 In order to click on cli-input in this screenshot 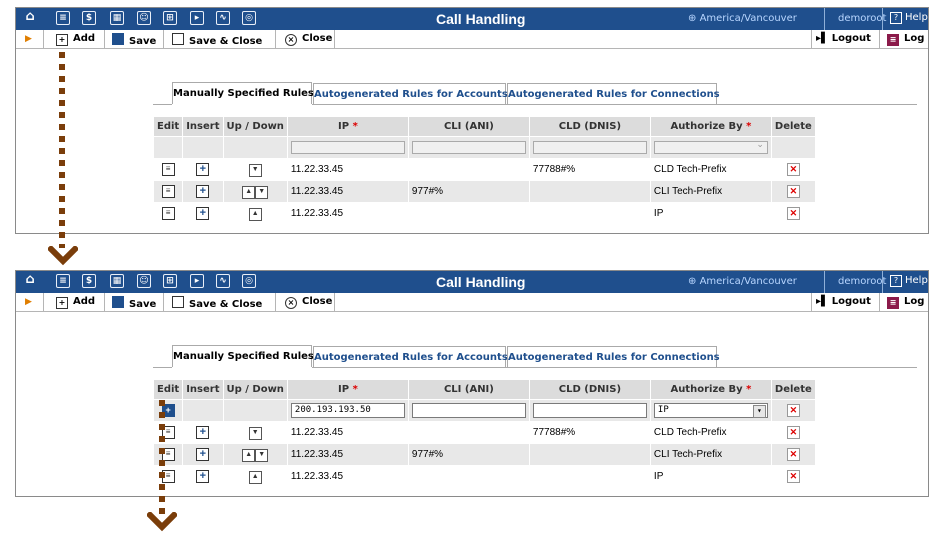, I will do `click(468, 410)`.